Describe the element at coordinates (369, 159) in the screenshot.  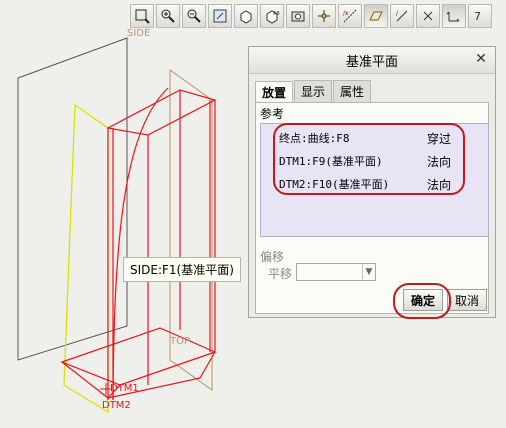
I see `references-highlight` at that location.